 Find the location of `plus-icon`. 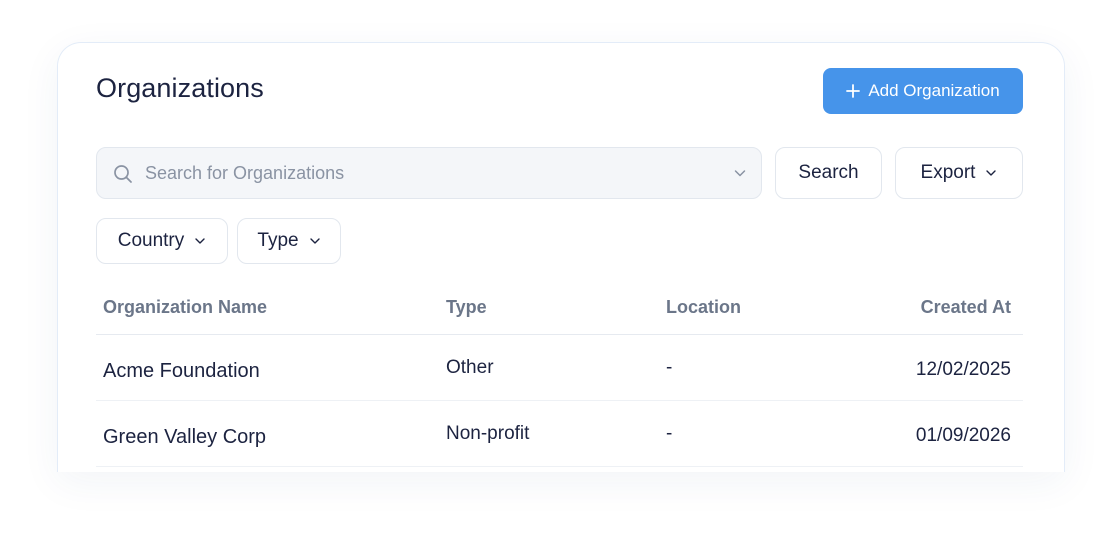

plus-icon is located at coordinates (853, 91).